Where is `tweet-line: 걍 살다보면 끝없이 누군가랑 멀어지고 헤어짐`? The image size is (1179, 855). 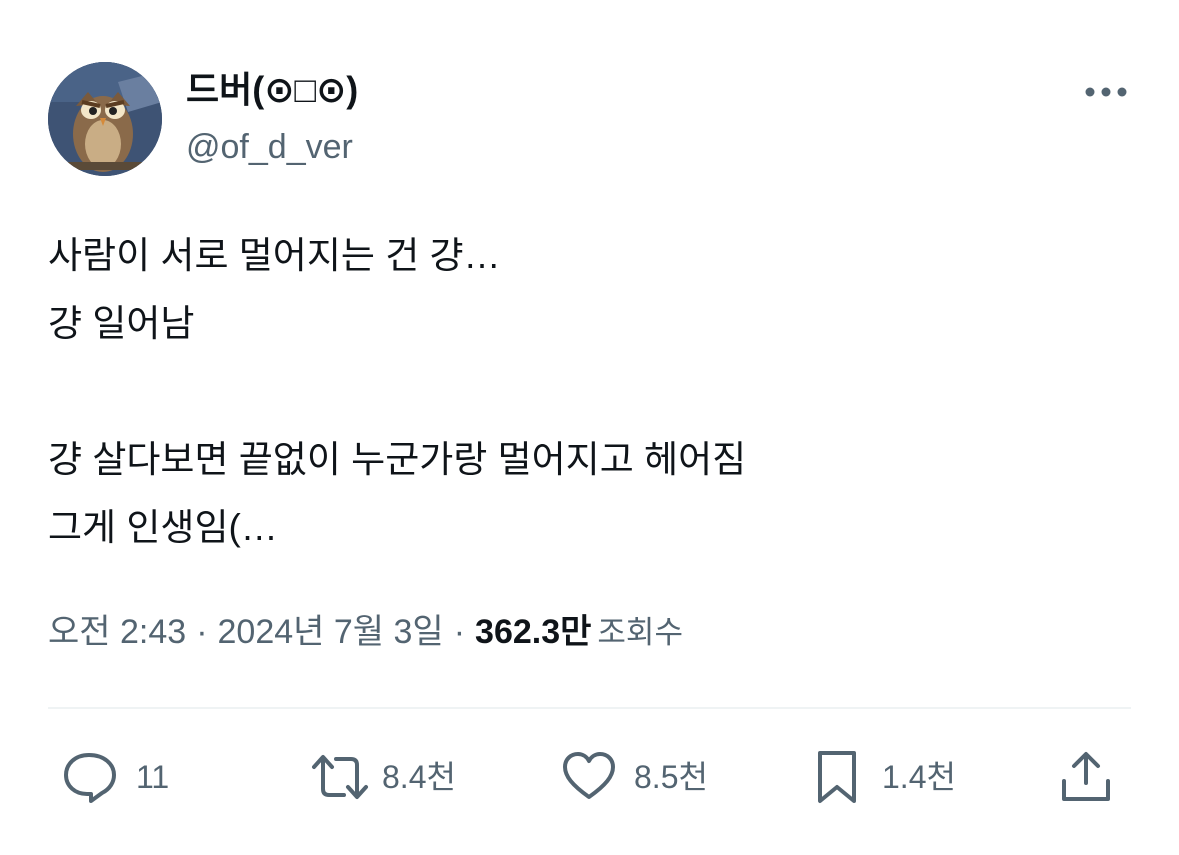 tweet-line: 걍 살다보면 끝없이 누군가랑 멀어지고 헤어짐 is located at coordinates (397, 459).